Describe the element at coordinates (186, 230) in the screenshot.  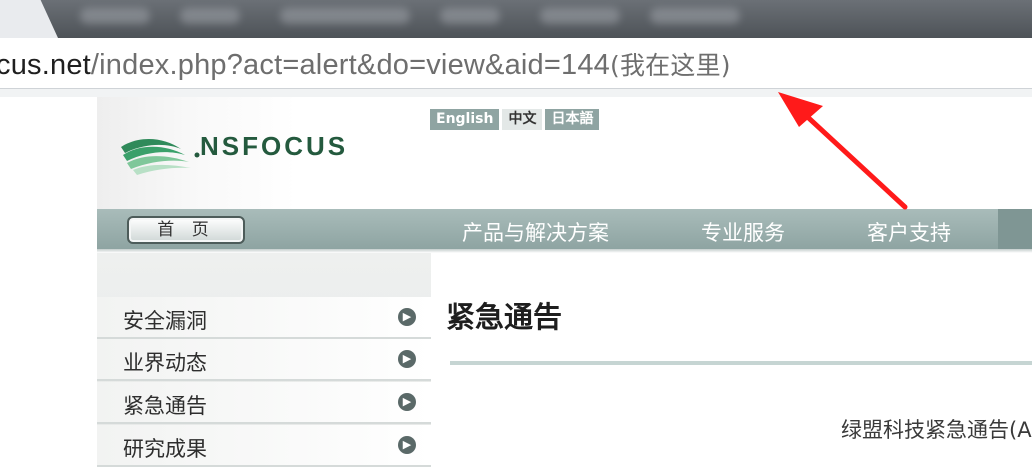
I see `home-button: 首 页` at that location.